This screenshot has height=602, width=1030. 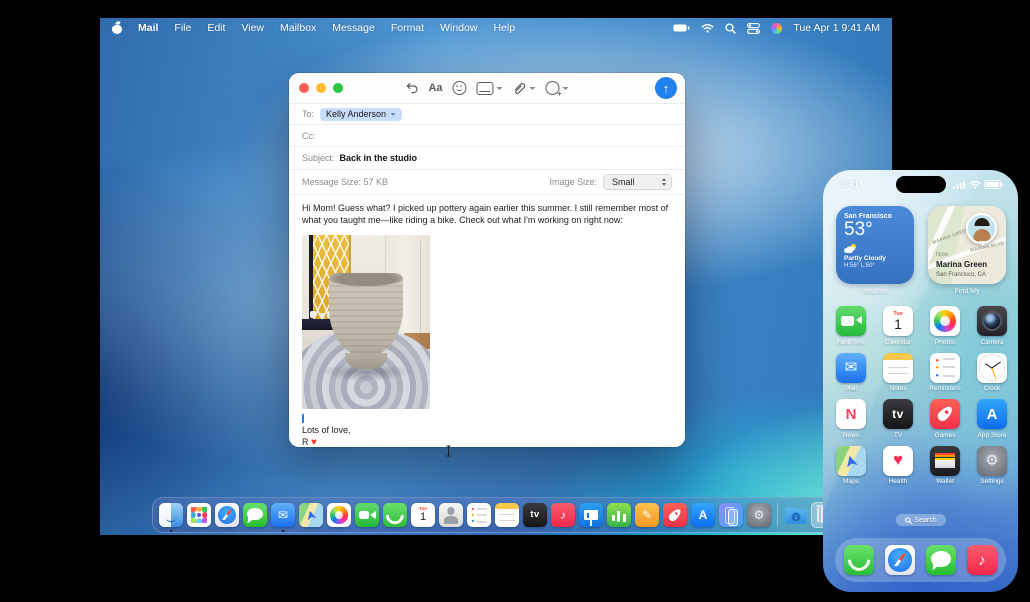 What do you see at coordinates (731, 515) in the screenshot?
I see `dock-item-iphone-mirroring` at bounding box center [731, 515].